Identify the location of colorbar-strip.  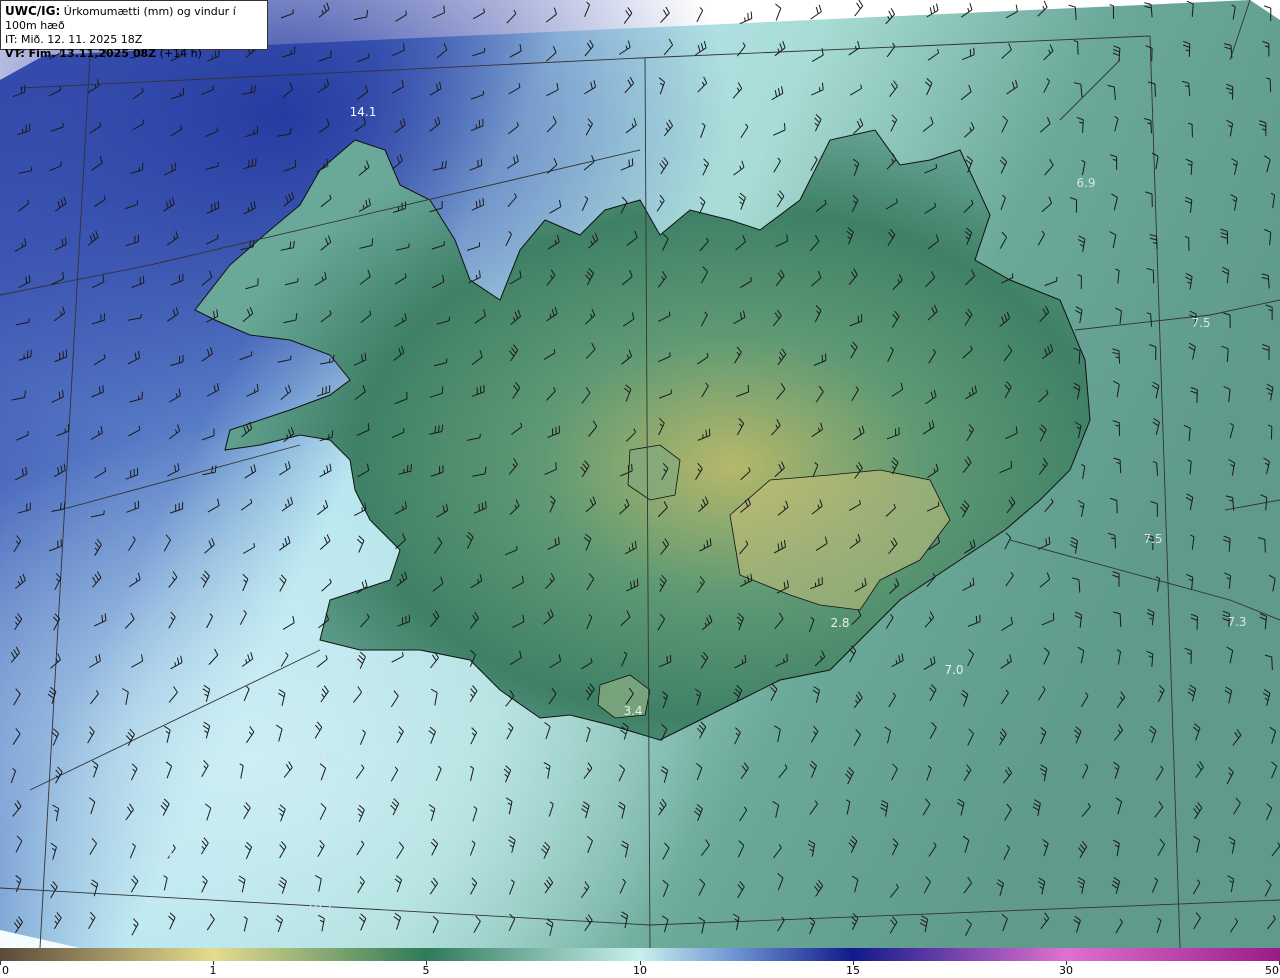
(640, 954).